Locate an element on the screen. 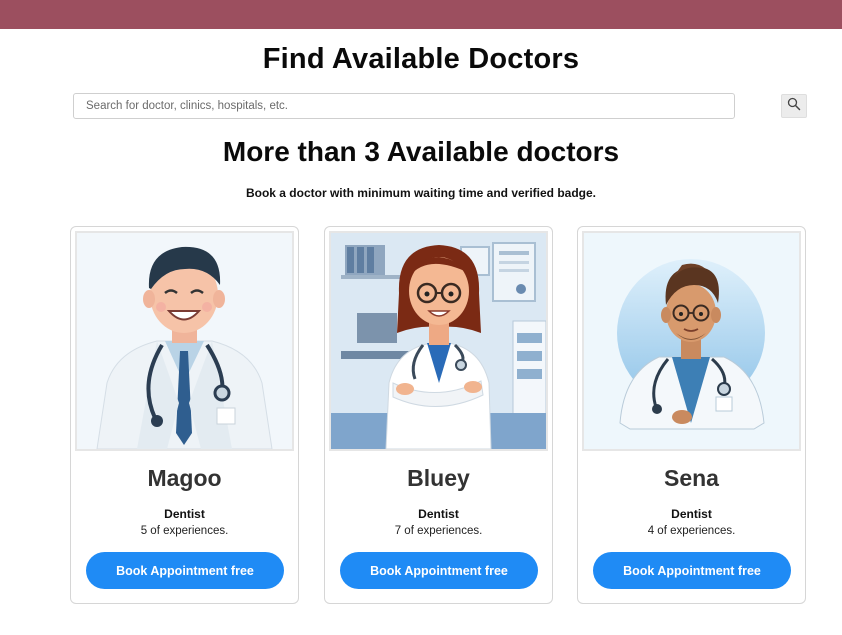 This screenshot has width=842, height=635. doctor-name: Magoo is located at coordinates (184, 478).